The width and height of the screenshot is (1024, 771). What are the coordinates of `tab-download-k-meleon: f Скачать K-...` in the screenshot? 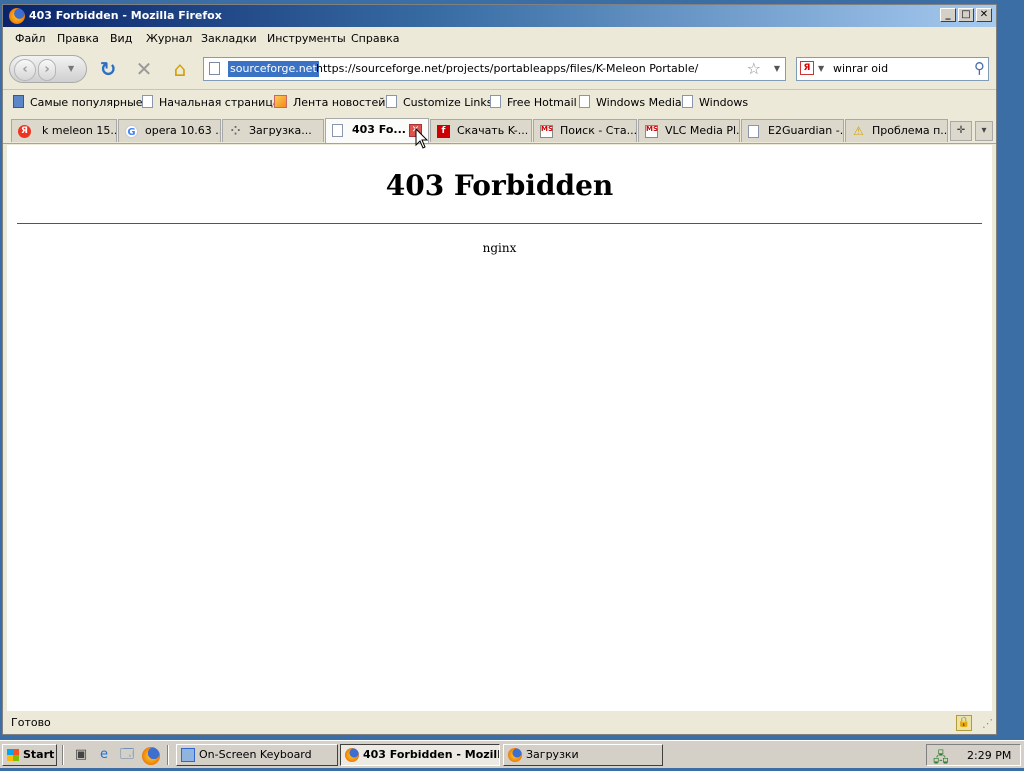 It's located at (481, 130).